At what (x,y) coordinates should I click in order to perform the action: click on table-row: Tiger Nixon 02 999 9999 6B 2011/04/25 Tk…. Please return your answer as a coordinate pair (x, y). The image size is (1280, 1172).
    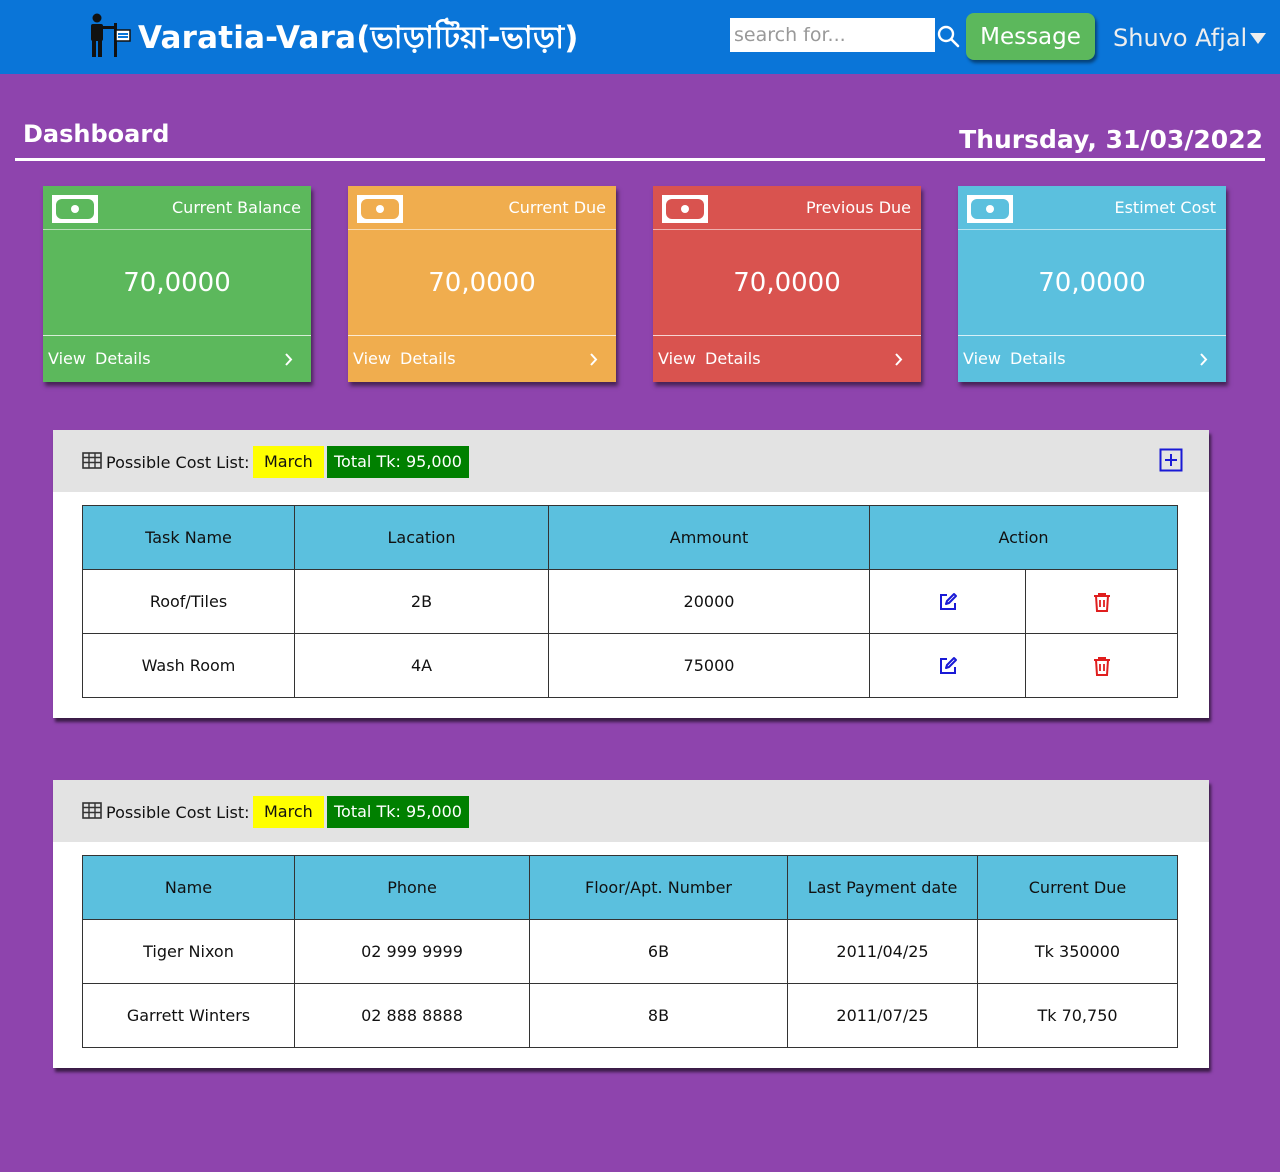
    Looking at the image, I should click on (630, 951).